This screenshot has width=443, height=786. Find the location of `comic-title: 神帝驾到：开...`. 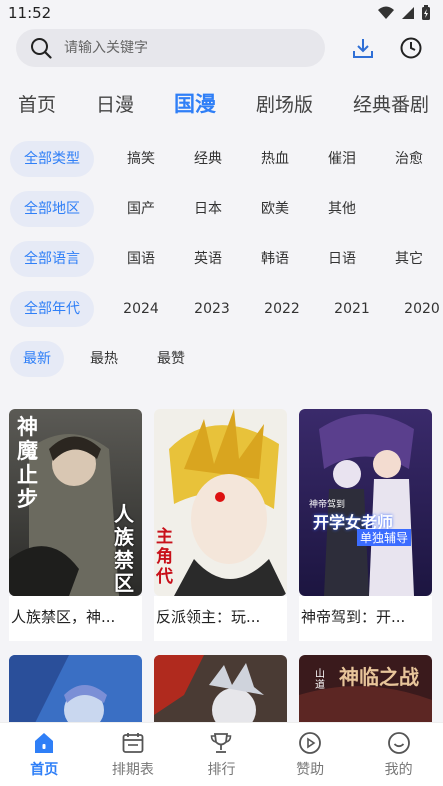

comic-title: 神帝驾到：开... is located at coordinates (365, 618).